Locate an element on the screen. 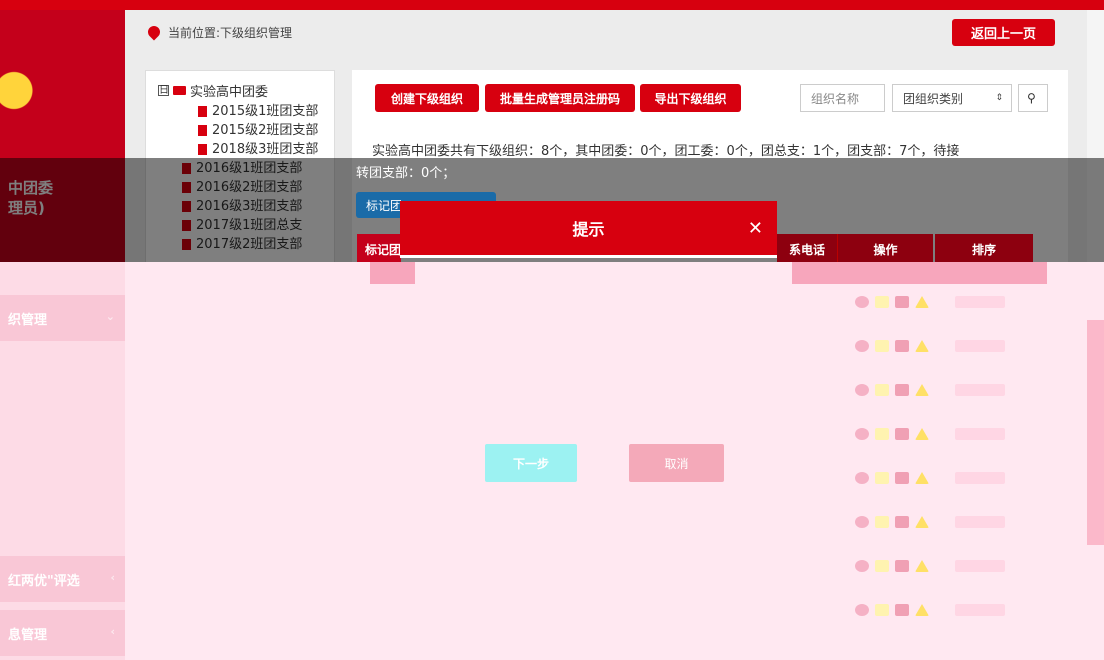  top-accent-bar is located at coordinates (552, 5).